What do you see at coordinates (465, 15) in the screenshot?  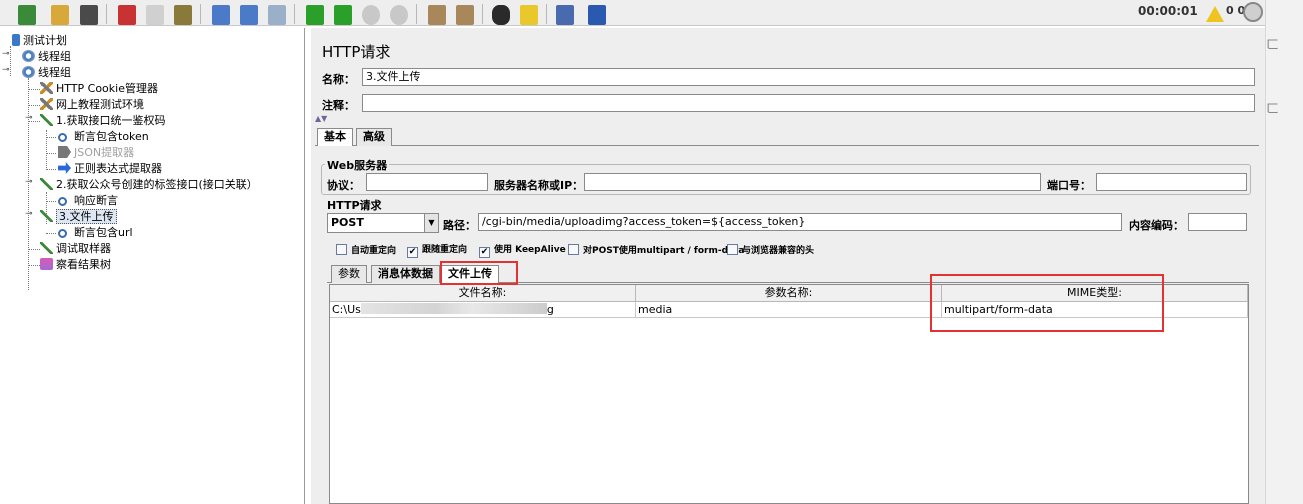 I see `clear-all-icon` at bounding box center [465, 15].